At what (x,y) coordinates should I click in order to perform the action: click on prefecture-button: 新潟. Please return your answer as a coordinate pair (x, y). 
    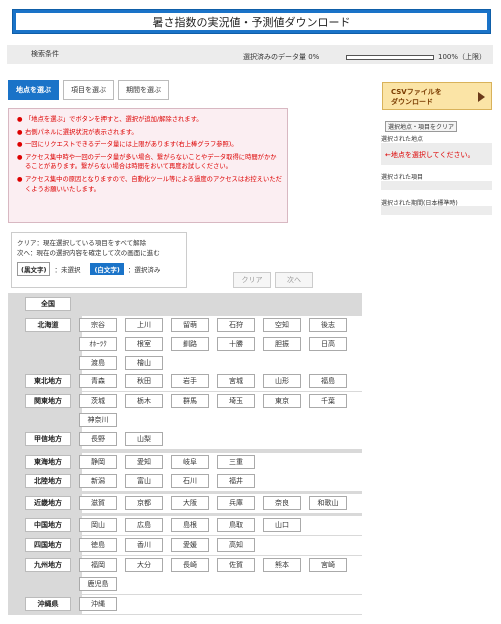
    Looking at the image, I should click on (98, 481).